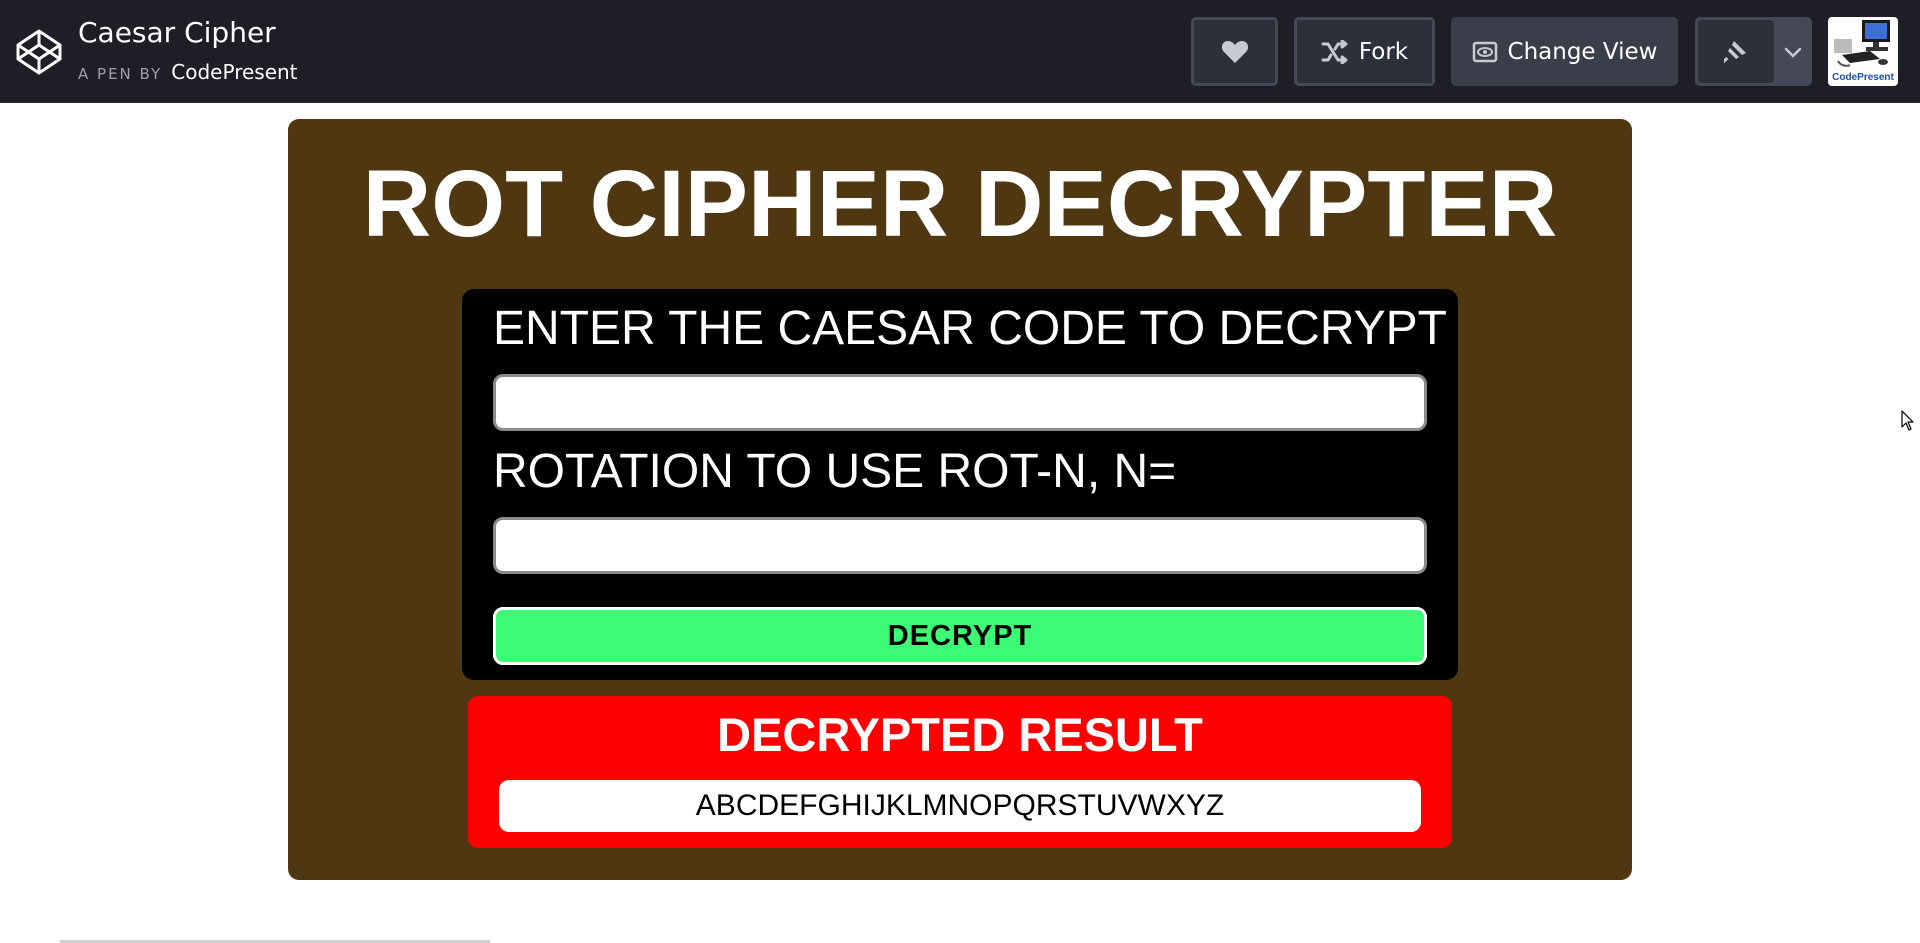 Image resolution: width=1920 pixels, height=943 pixels. Describe the element at coordinates (960, 636) in the screenshot. I see `decrypt-button: DECRYPT` at that location.